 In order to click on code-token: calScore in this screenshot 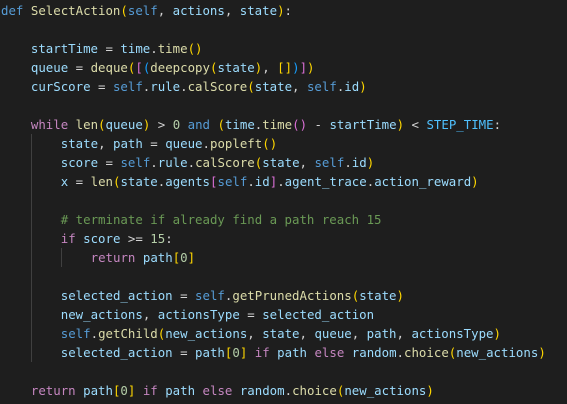, I will do `click(225, 162)`.